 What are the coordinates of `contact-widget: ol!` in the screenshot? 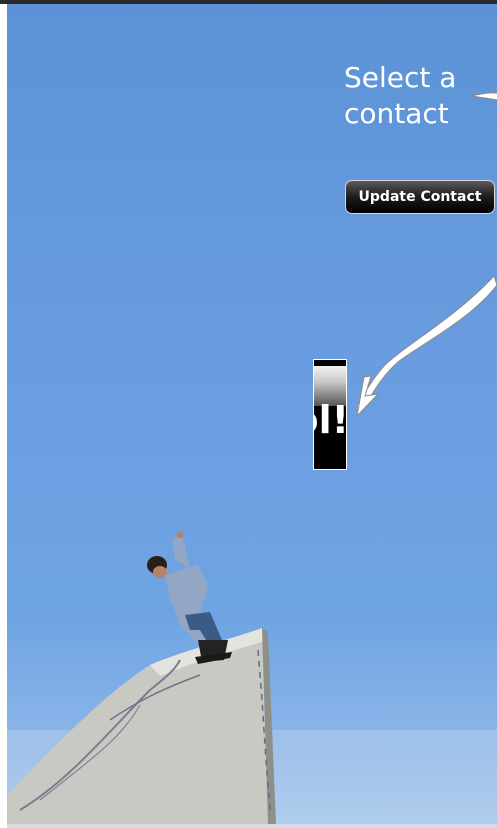 It's located at (330, 414).